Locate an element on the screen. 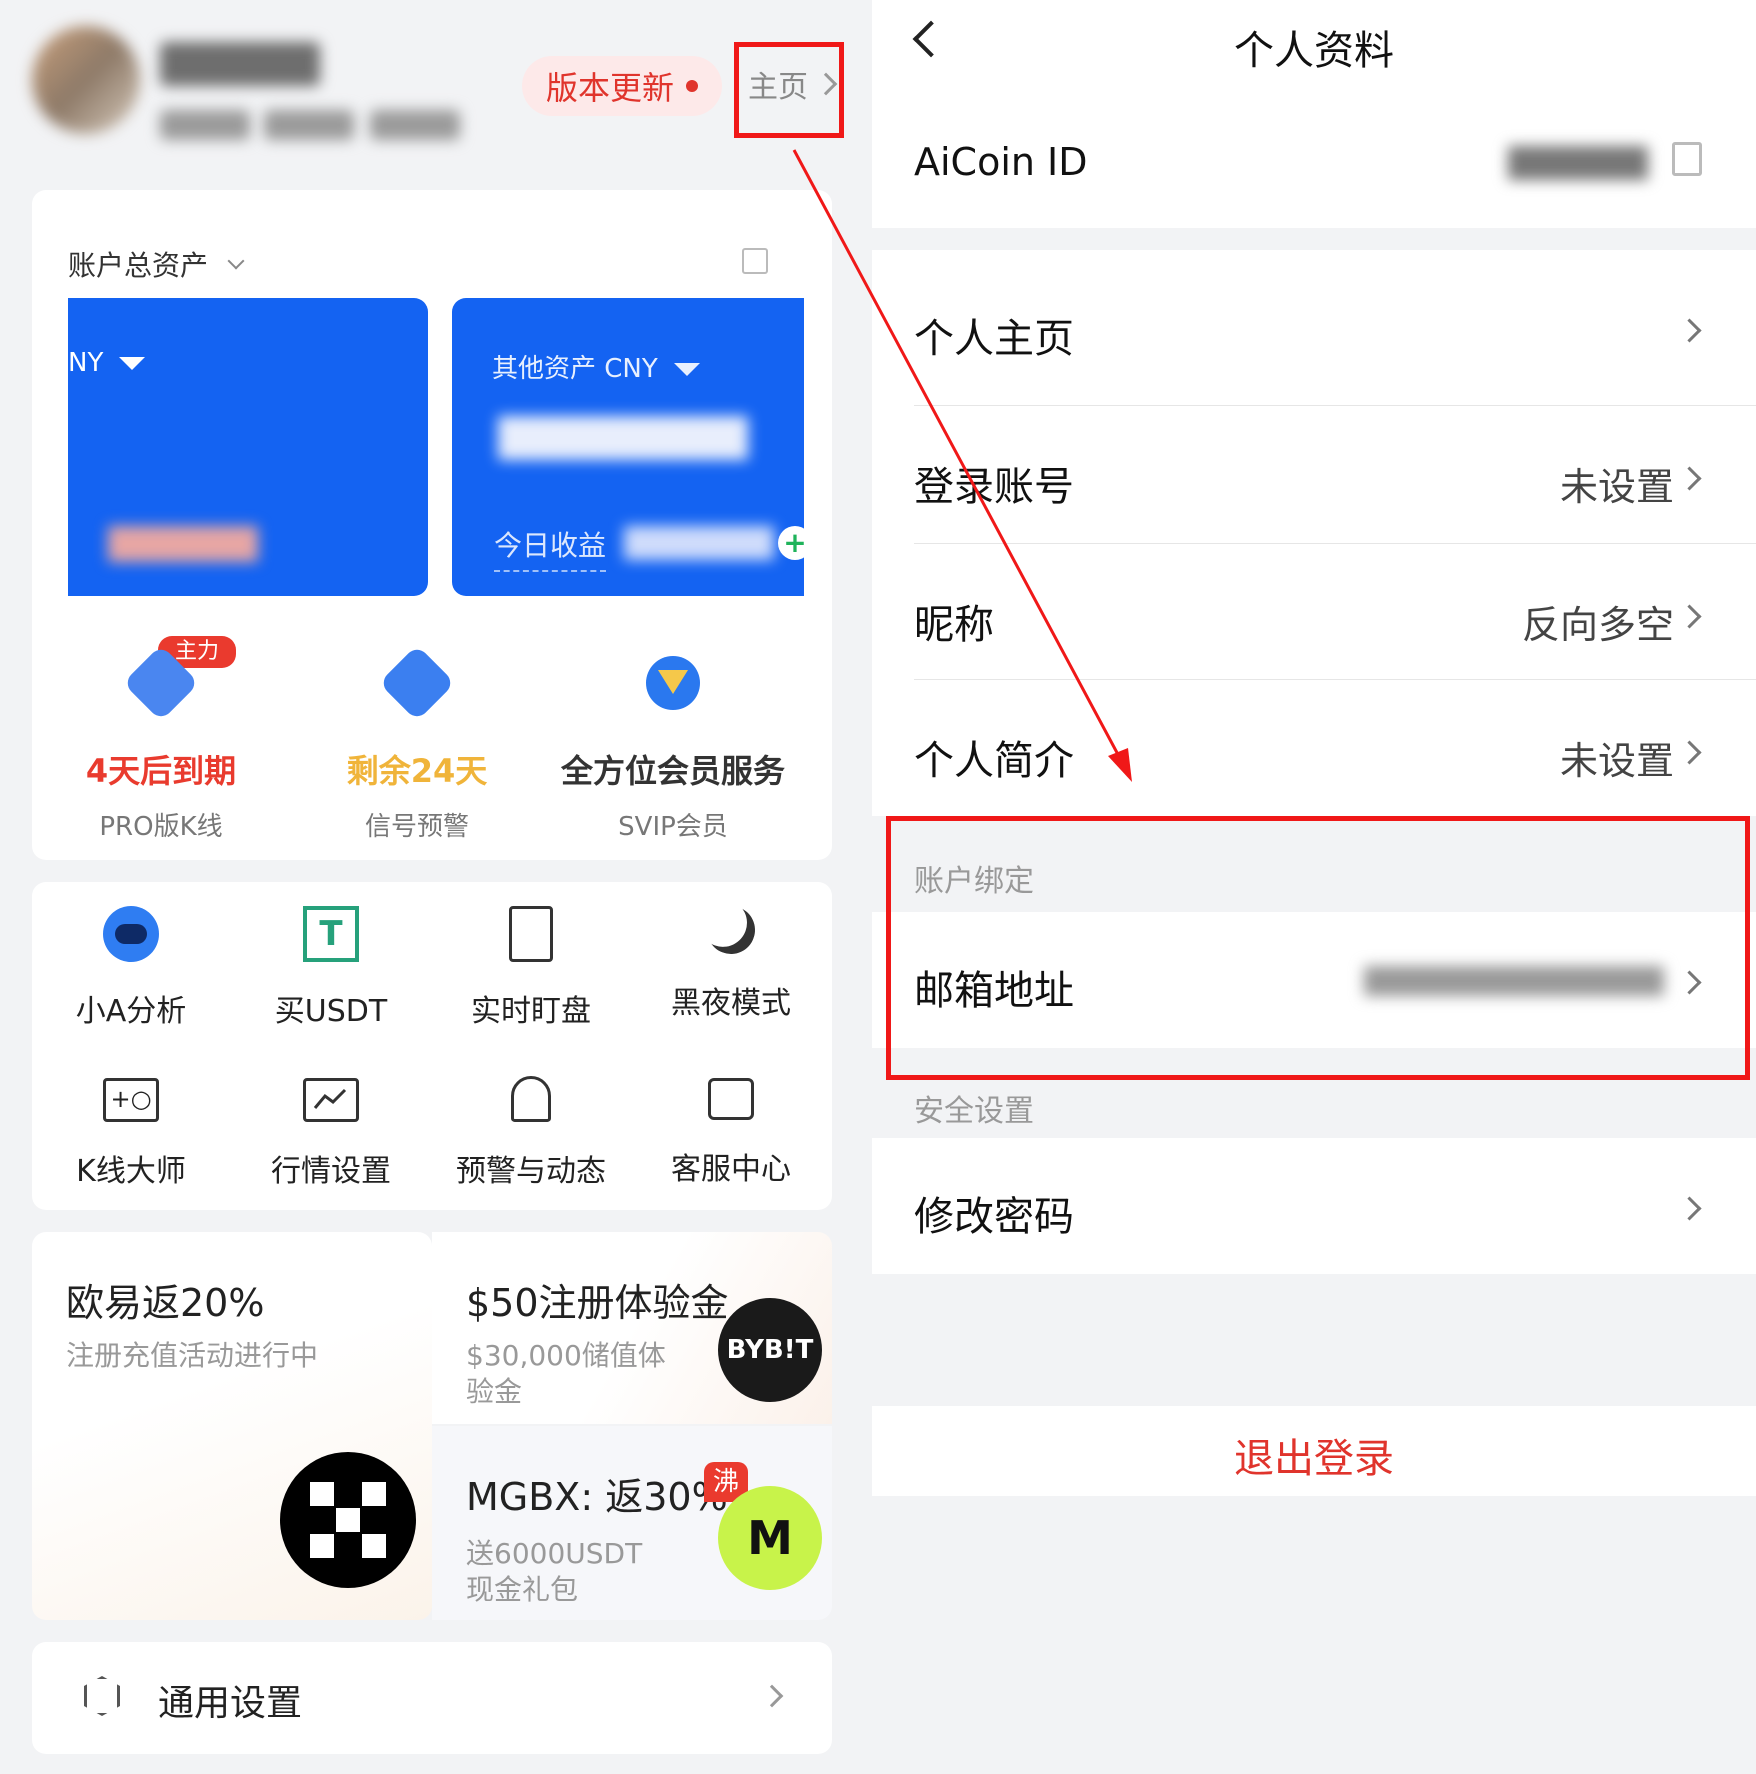  annotation-arrow-line is located at coordinates (958, 456).